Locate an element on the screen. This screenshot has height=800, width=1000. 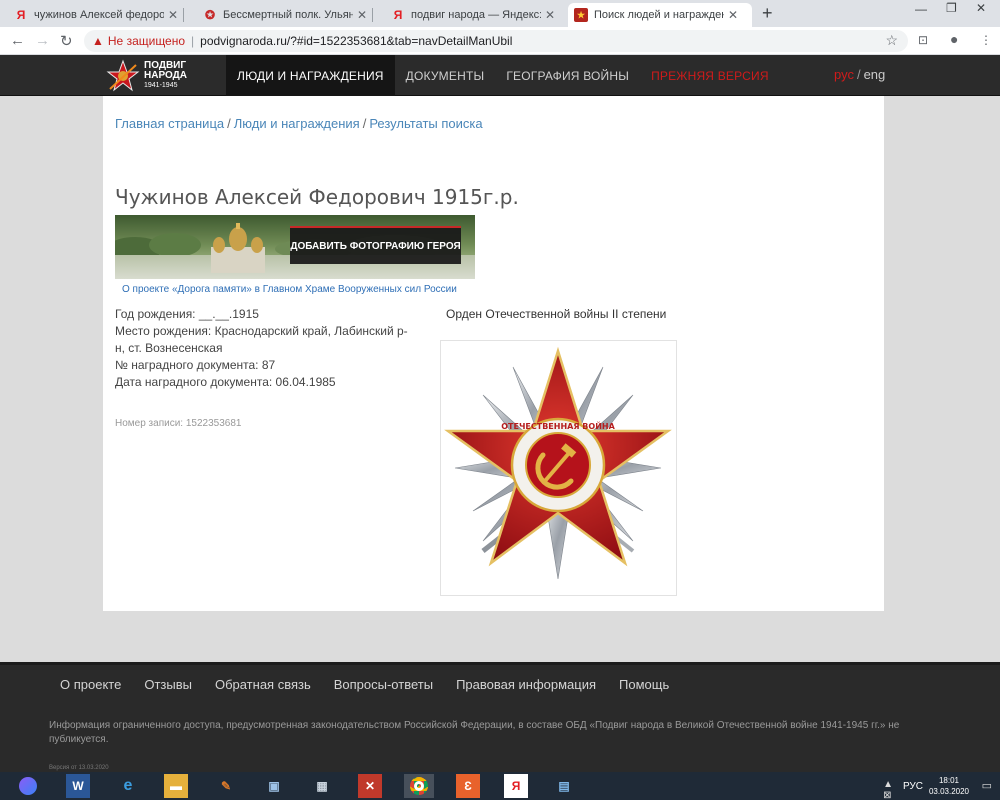
menu-documents: ДОКУМЕНТЫ is located at coordinates (445, 75).